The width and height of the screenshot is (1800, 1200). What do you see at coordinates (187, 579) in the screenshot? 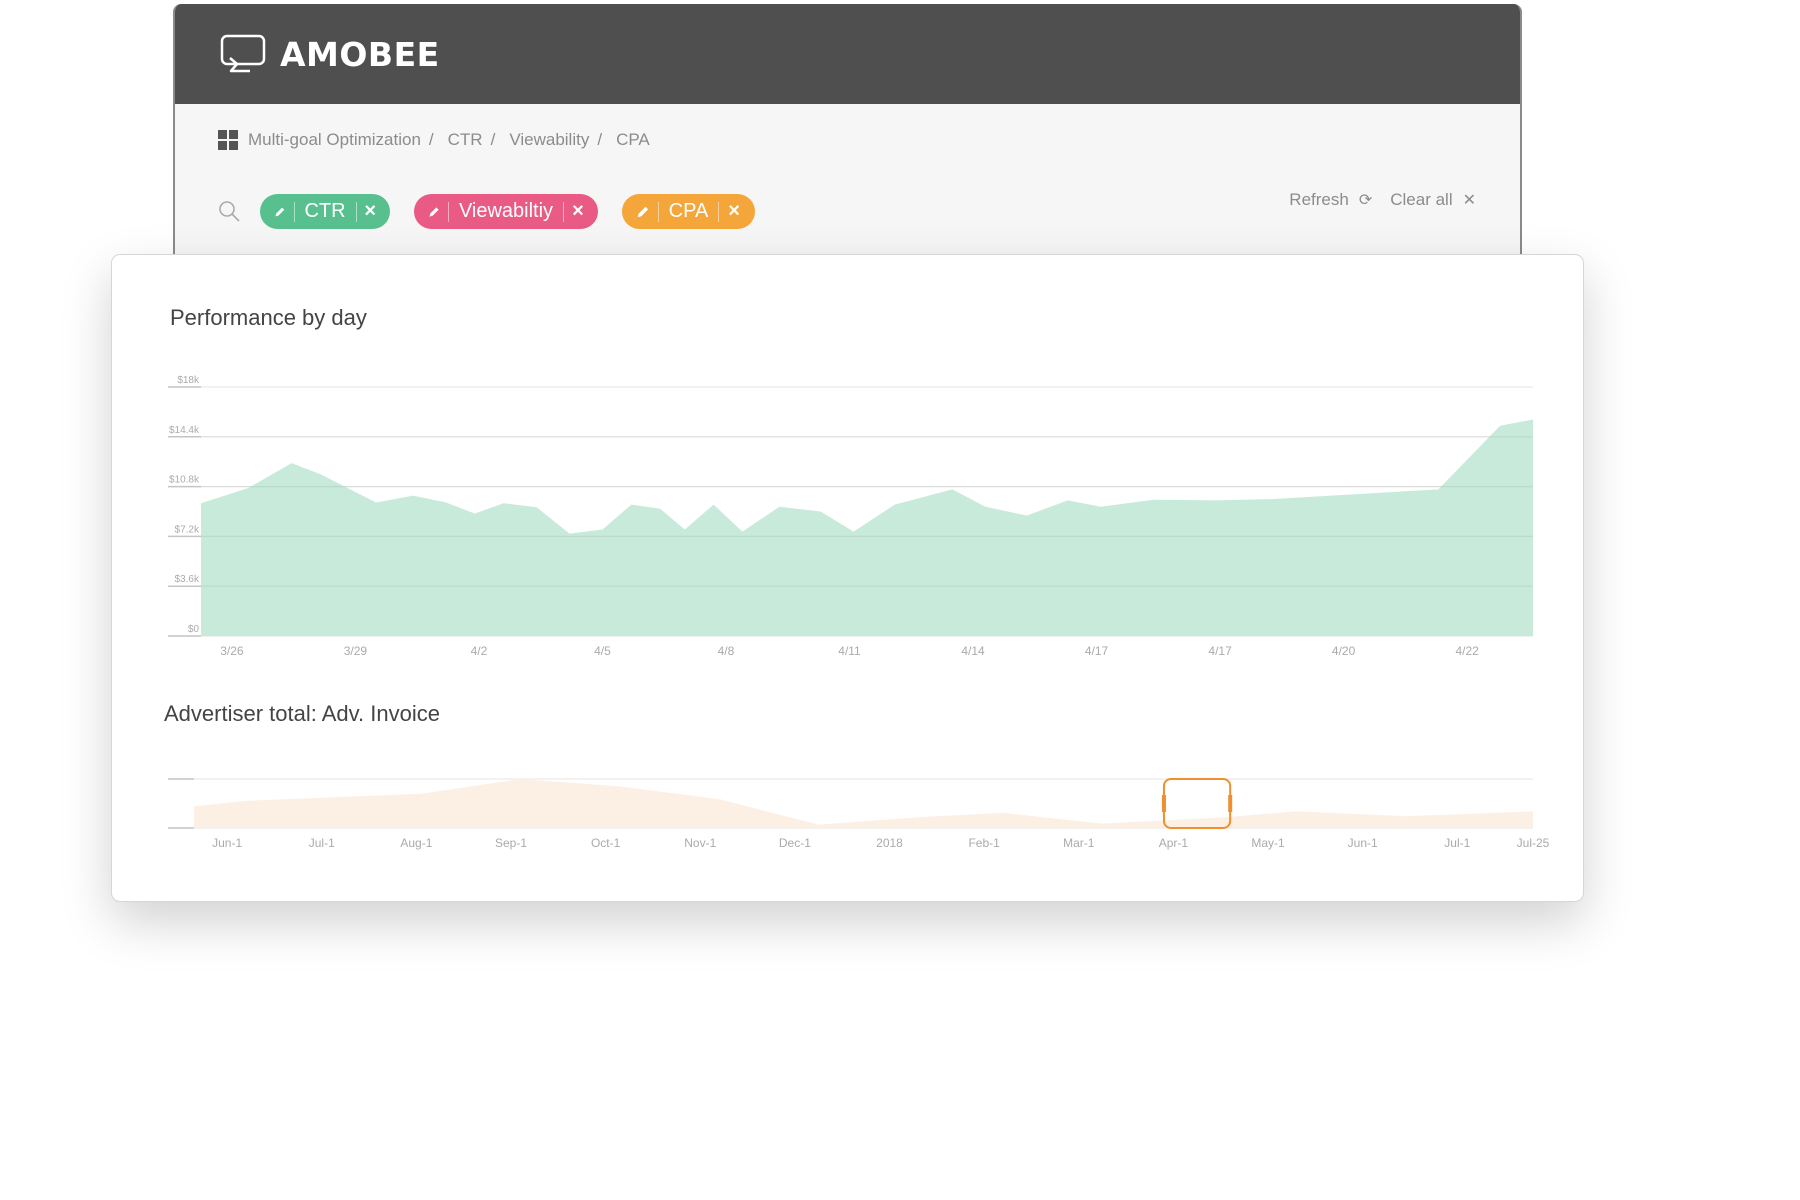
I see `y-tick-label: $3.6k` at bounding box center [187, 579].